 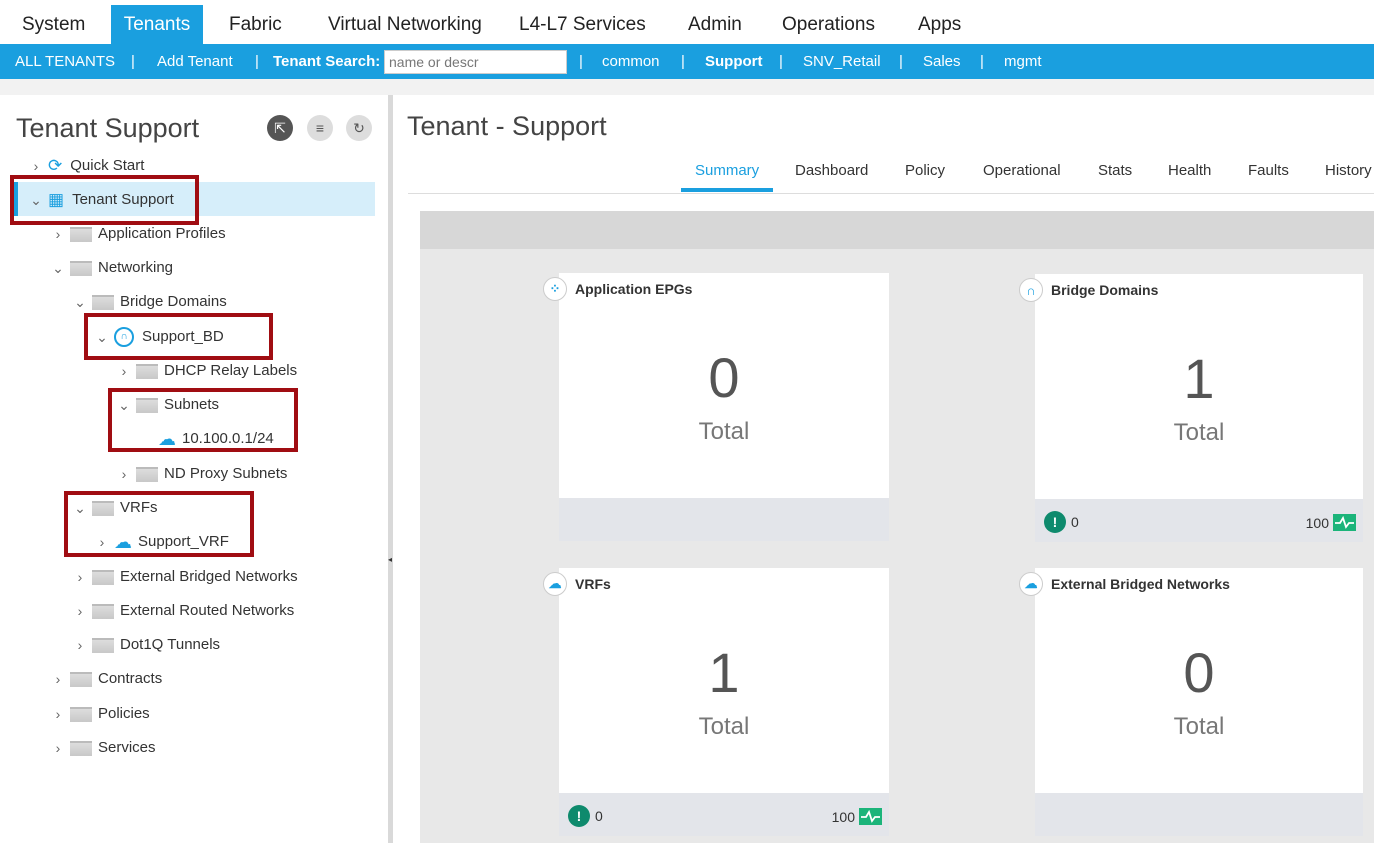 I want to click on tree-item-networking: ⌄ Networking, so click(x=111, y=268).